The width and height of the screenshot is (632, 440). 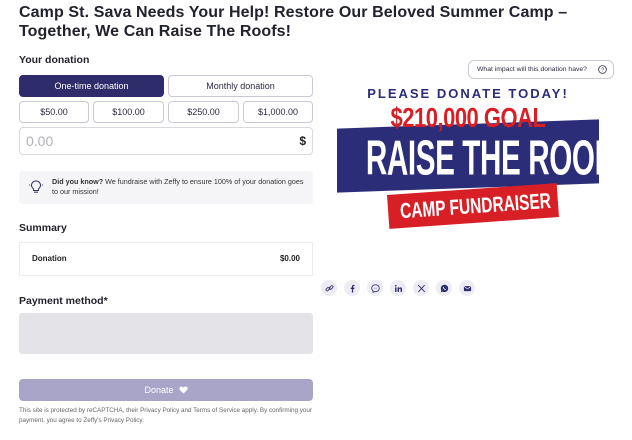 What do you see at coordinates (91, 86) in the screenshot?
I see `one-time-donation-tab: One-time donation` at bounding box center [91, 86].